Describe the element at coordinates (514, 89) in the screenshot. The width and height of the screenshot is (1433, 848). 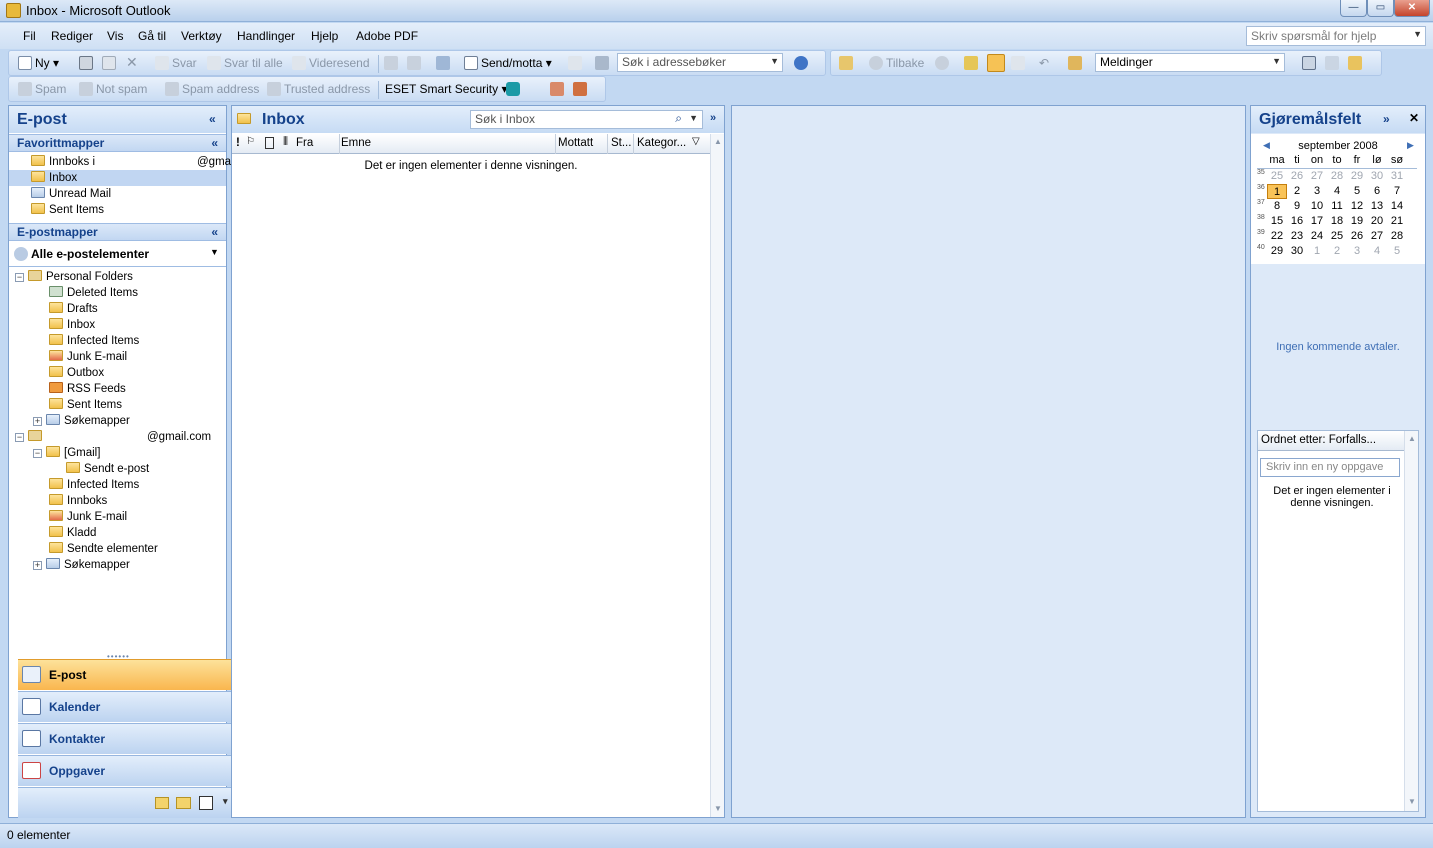
I see `eset-button` at that location.